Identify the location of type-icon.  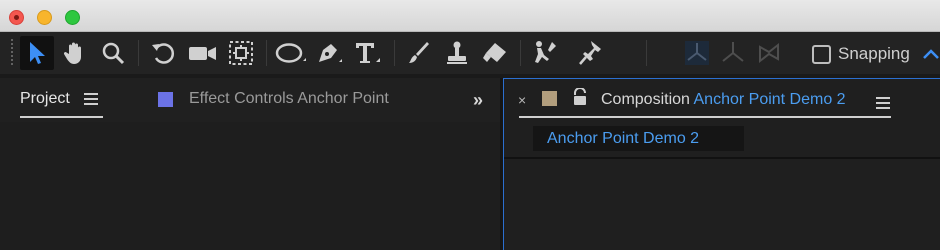
(368, 53).